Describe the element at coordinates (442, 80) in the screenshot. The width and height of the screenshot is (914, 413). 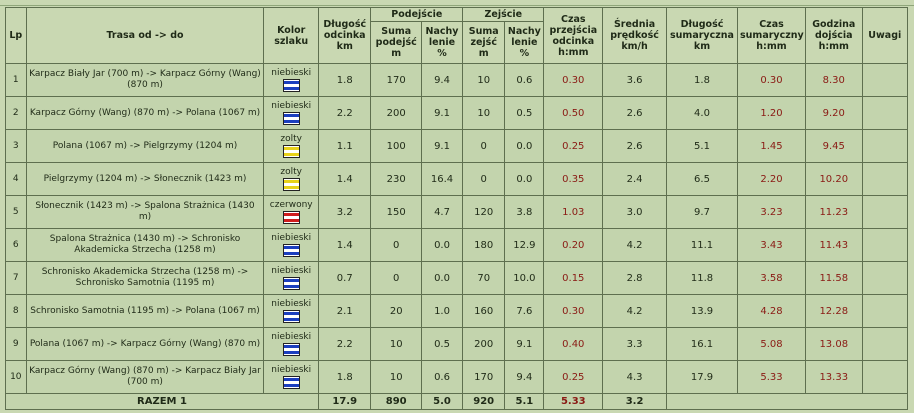
I see `row-ascent-grade: 9.4` at that location.